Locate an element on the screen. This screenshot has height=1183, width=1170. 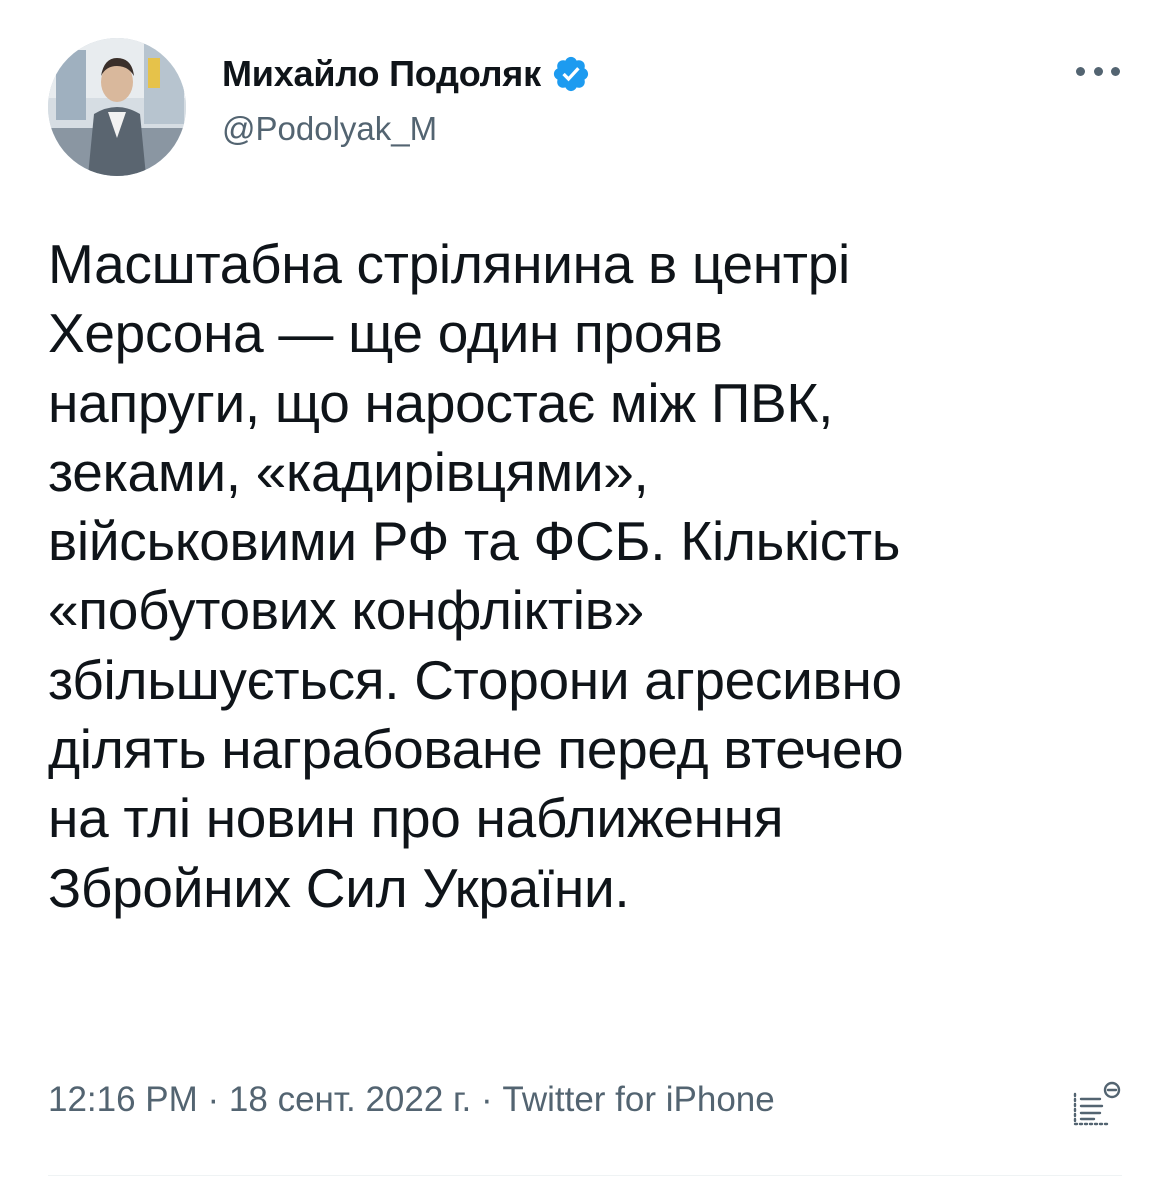
tweet-text-line: напруги, що наростає між ПВК, is located at coordinates (441, 402).